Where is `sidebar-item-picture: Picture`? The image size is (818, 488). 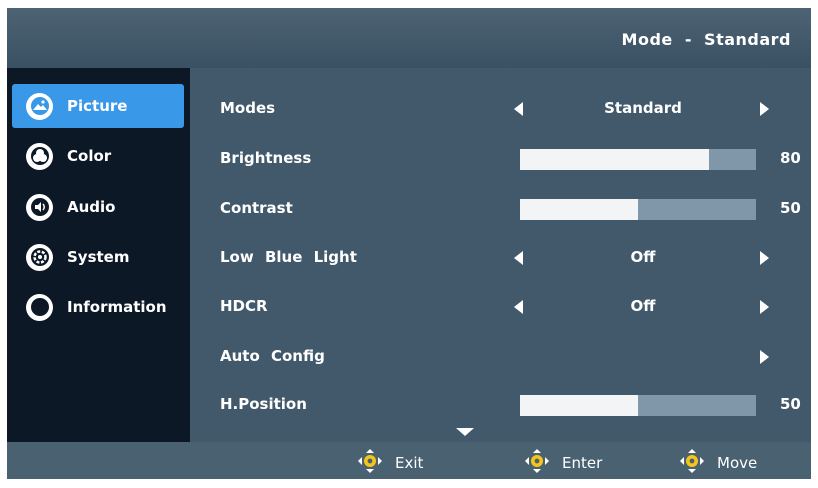
sidebar-item-picture: Picture is located at coordinates (98, 106).